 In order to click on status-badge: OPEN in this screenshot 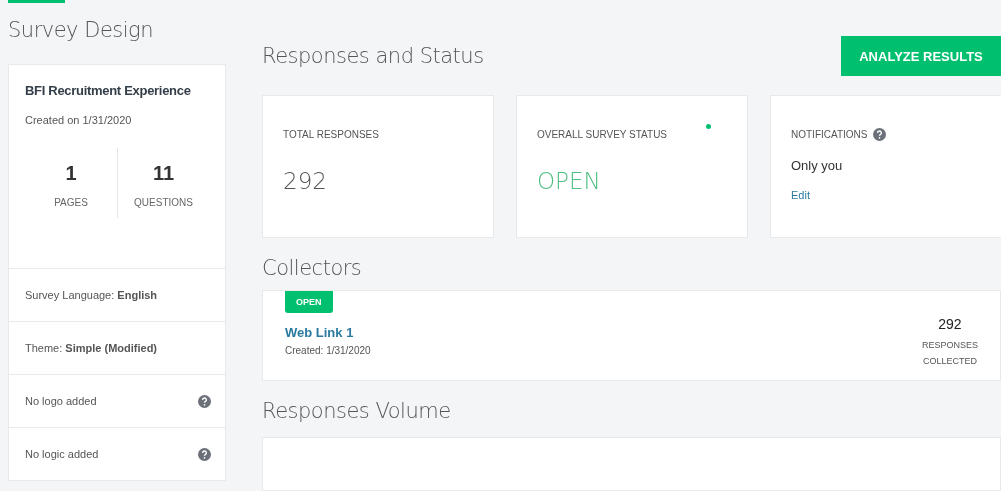, I will do `click(309, 302)`.